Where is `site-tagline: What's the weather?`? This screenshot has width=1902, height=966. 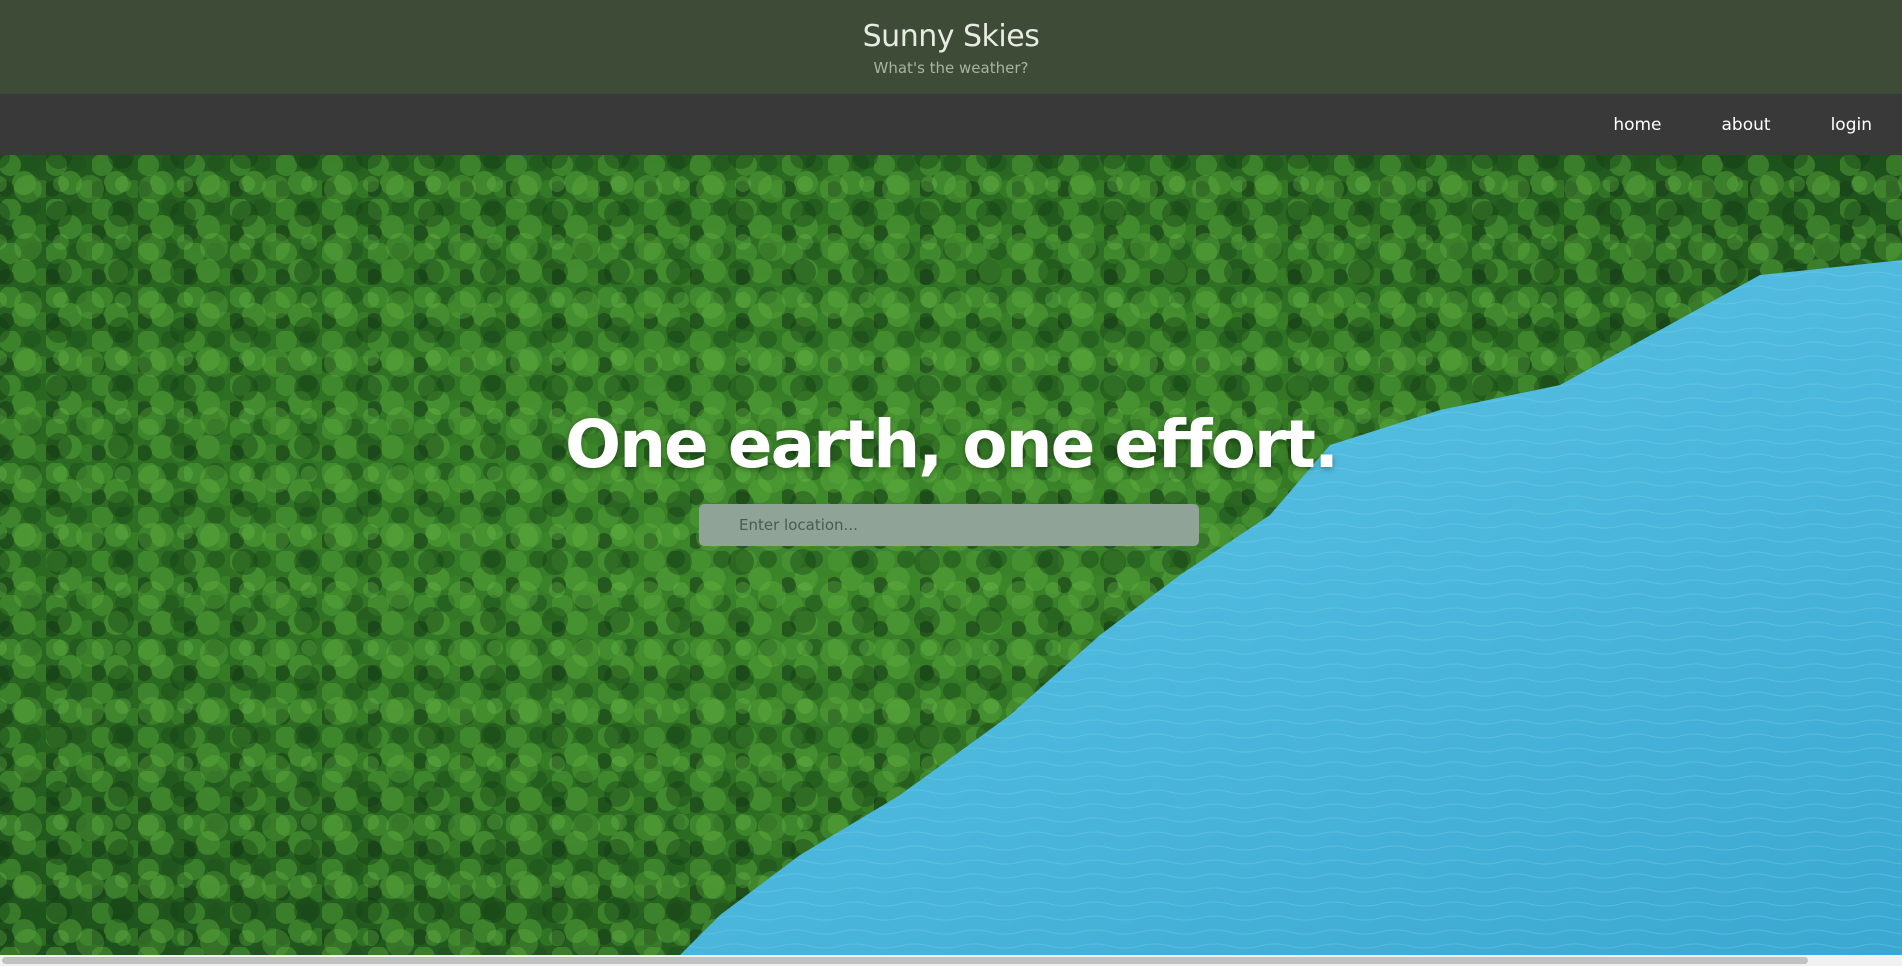 site-tagline: What's the weather? is located at coordinates (951, 68).